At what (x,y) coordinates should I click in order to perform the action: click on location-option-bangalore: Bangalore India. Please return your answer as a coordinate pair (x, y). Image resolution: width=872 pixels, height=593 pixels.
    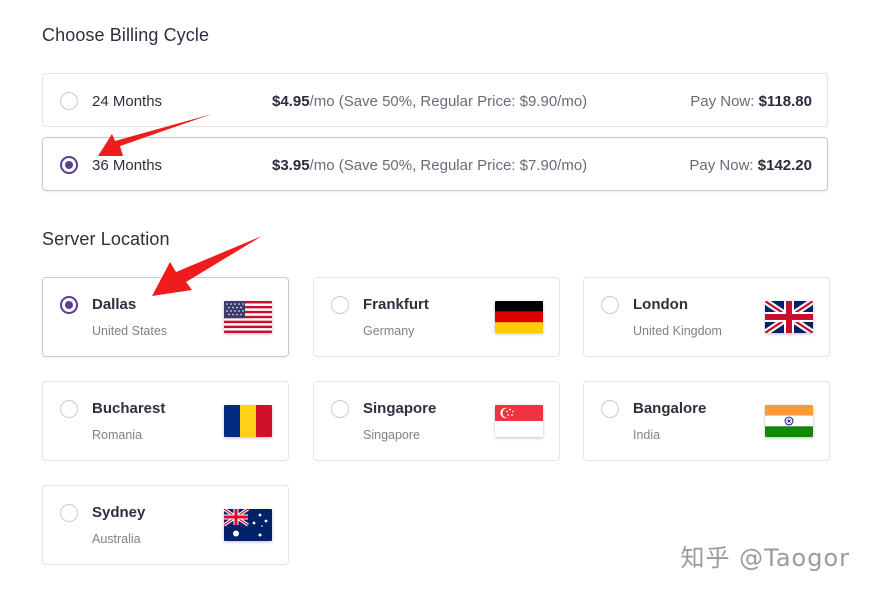
    Looking at the image, I should click on (706, 421).